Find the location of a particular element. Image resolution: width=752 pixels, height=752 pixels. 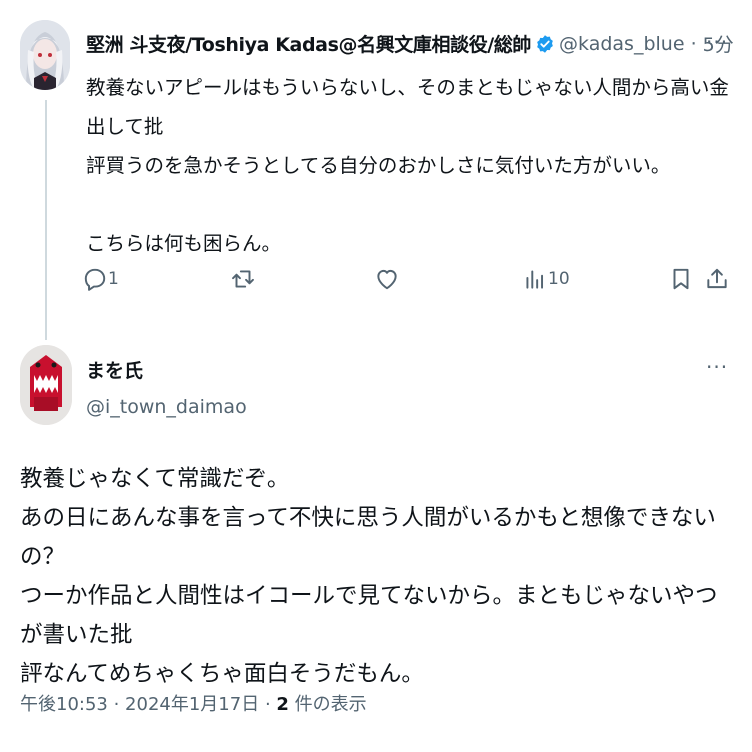

handle: @kadas_blue is located at coordinates (622, 44).